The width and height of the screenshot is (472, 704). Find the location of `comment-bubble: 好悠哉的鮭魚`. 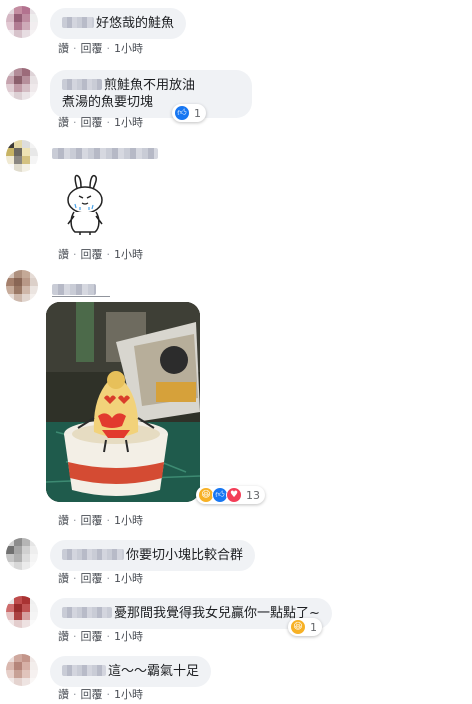

comment-bubble: 好悠哉的鮭魚 is located at coordinates (118, 23).